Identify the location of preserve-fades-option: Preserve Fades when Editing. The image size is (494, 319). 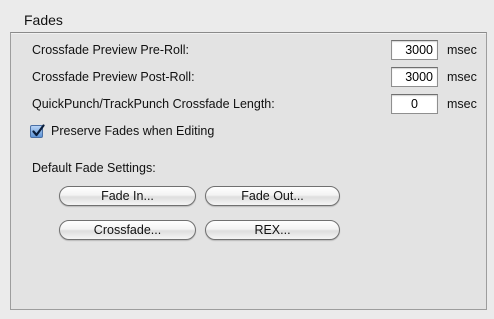
(122, 131).